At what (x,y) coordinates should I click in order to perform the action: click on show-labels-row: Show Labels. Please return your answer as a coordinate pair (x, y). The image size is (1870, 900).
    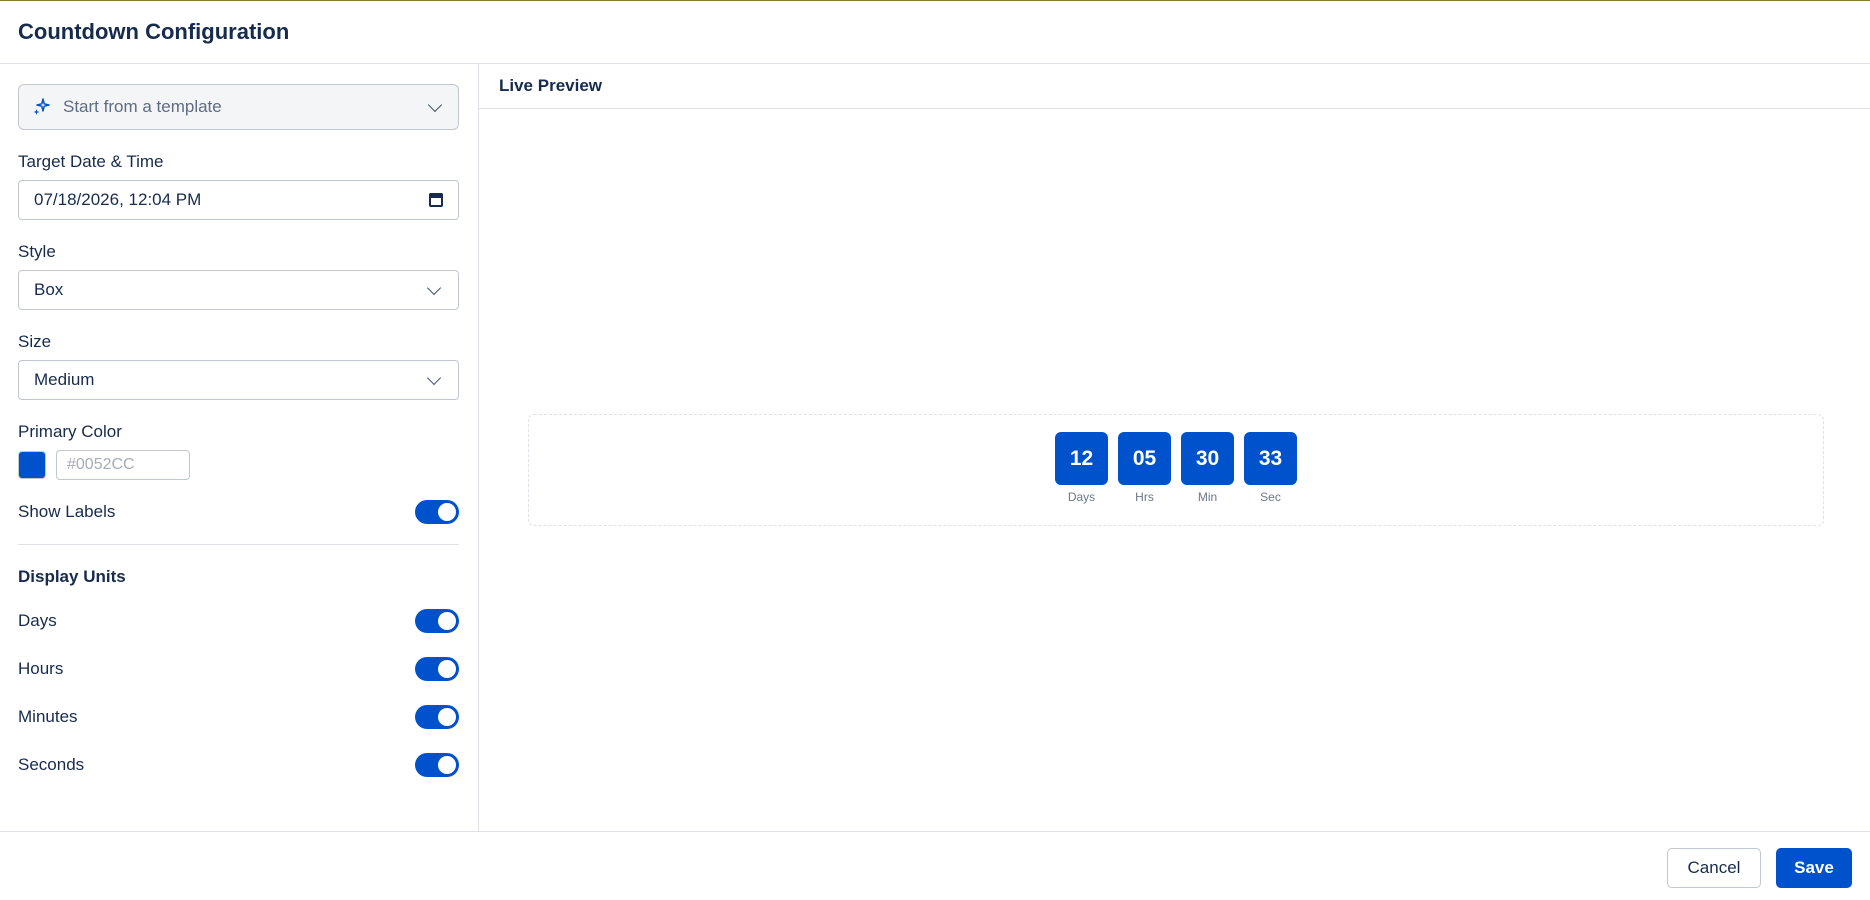
    Looking at the image, I should click on (238, 512).